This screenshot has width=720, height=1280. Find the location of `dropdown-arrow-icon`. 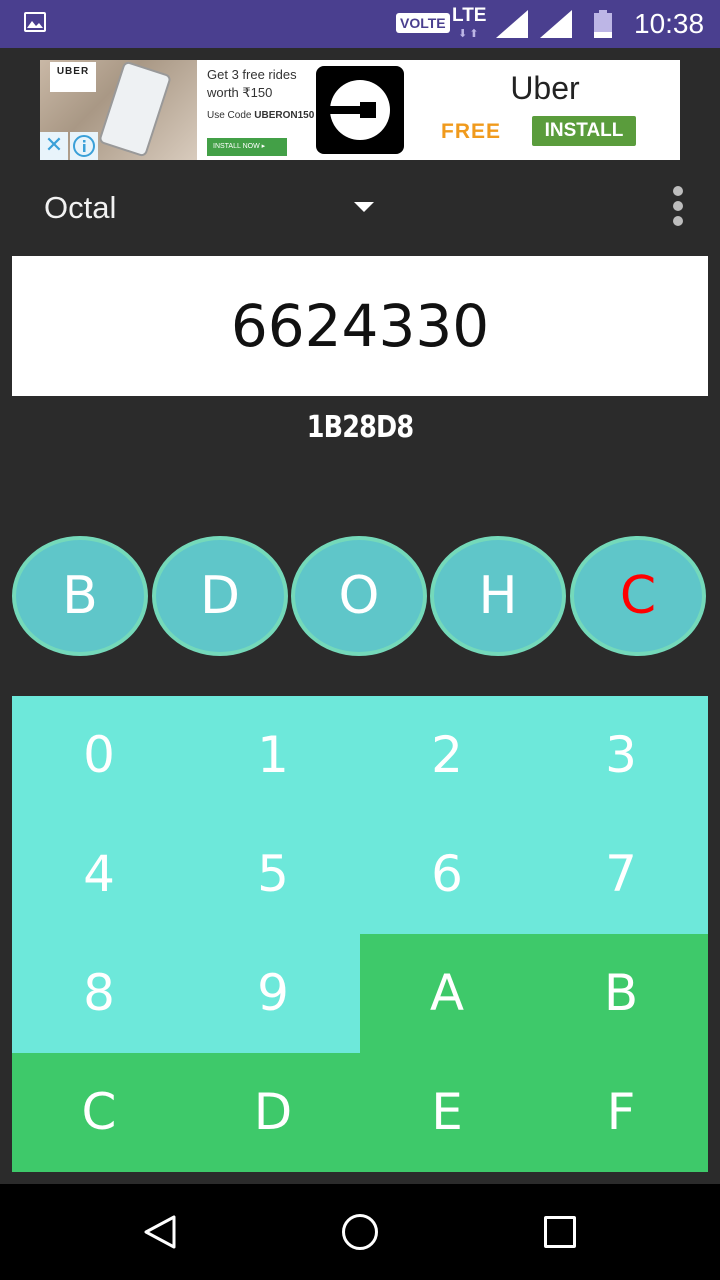

dropdown-arrow-icon is located at coordinates (364, 207).